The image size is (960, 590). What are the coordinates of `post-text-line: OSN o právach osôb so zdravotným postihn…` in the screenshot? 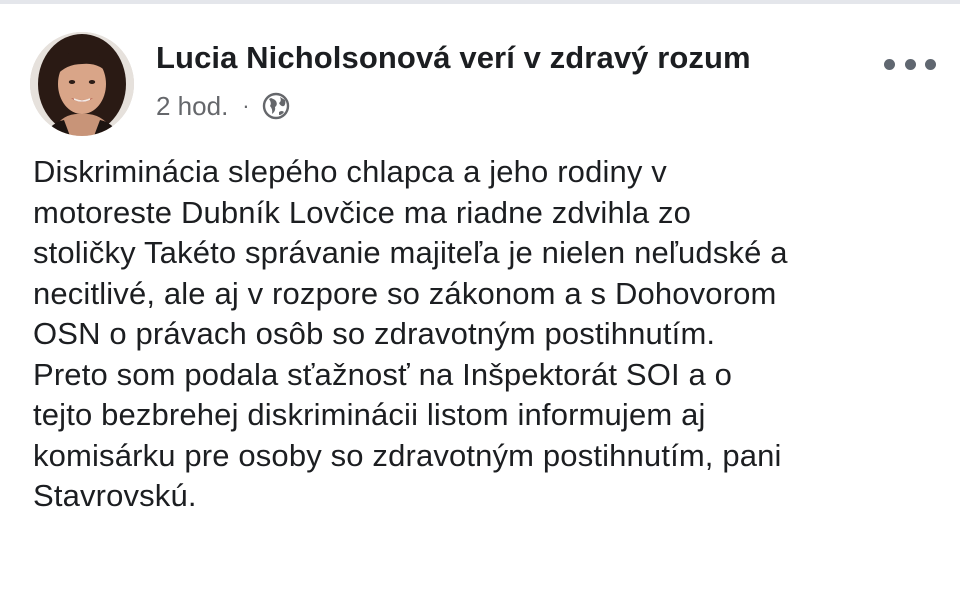 It's located at (374, 333).